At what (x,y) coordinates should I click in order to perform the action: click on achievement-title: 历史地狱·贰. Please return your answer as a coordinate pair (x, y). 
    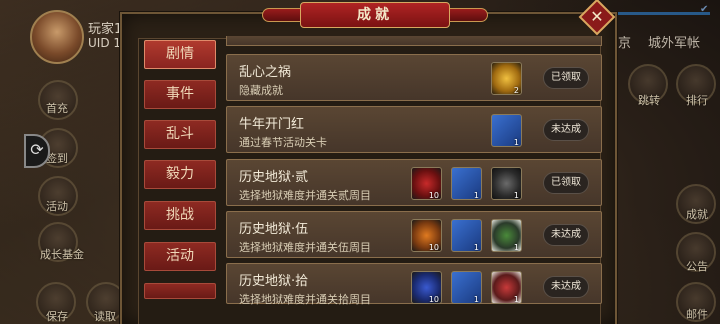
    Looking at the image, I should click on (274, 177).